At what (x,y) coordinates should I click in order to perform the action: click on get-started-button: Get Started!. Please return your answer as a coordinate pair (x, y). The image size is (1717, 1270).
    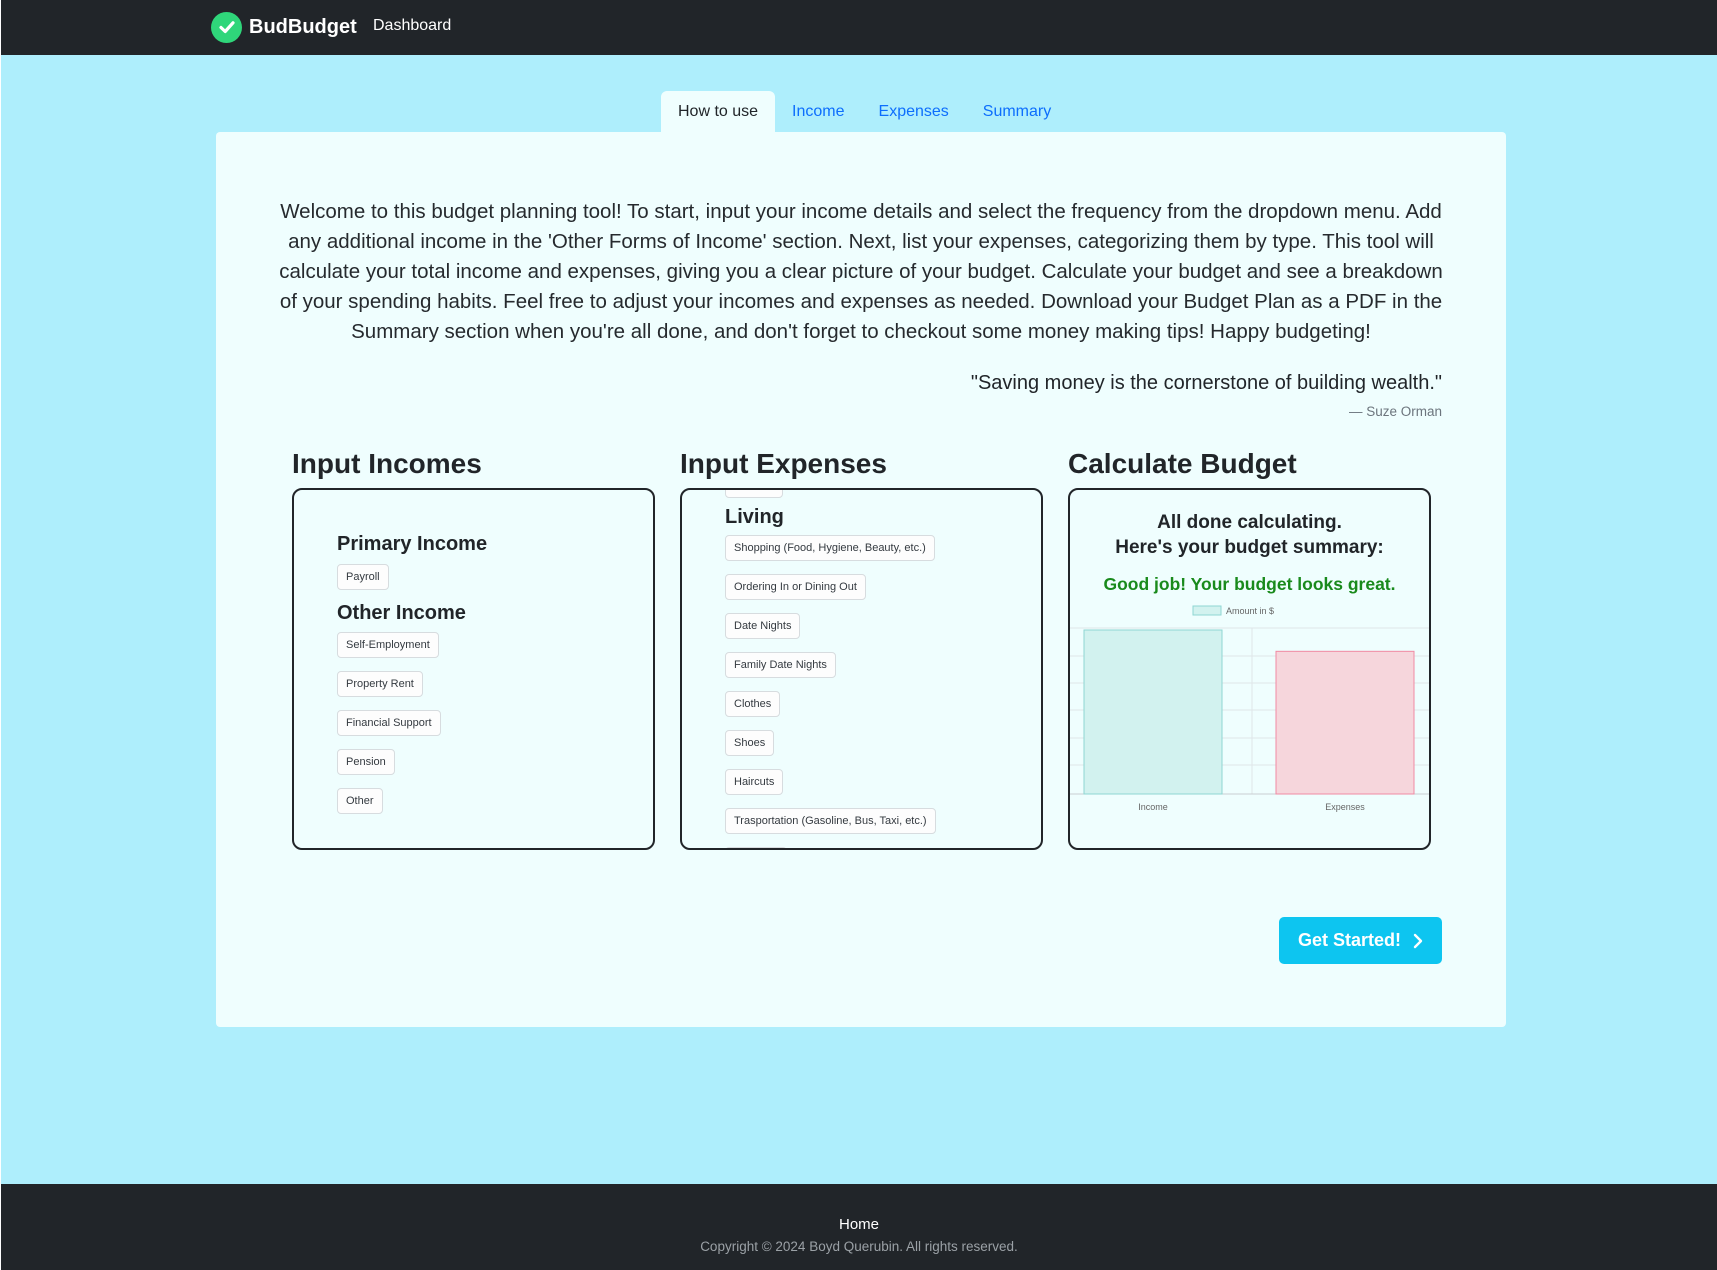
    Looking at the image, I should click on (1360, 940).